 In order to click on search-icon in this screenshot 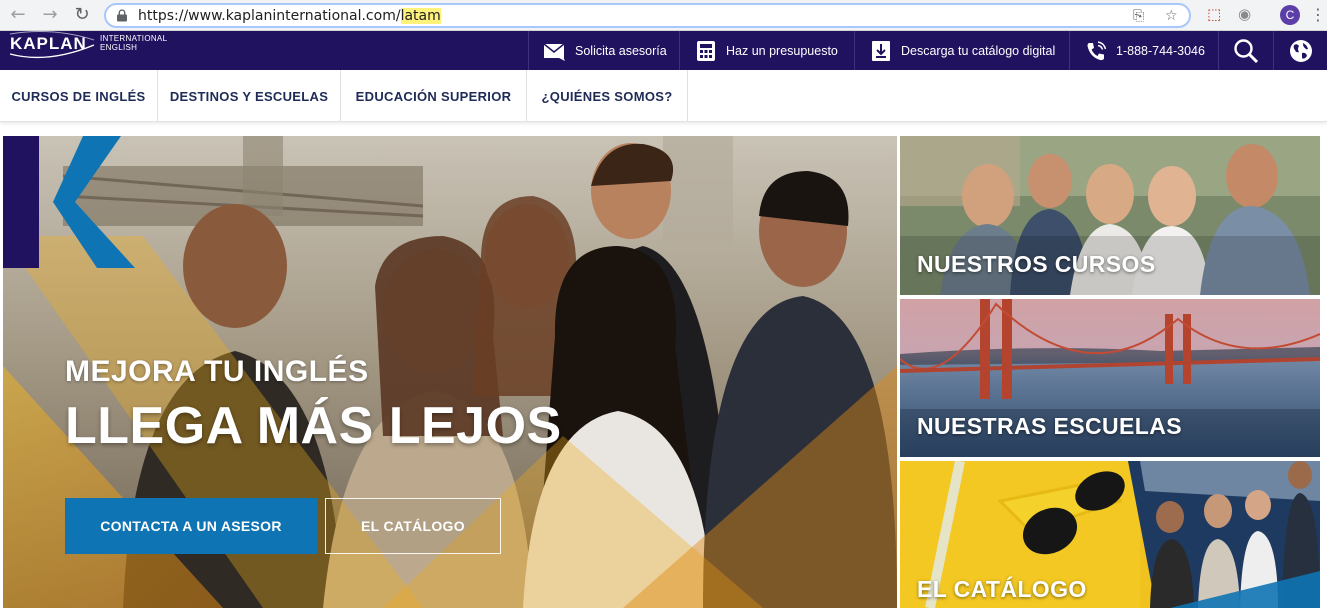, I will do `click(1246, 50)`.